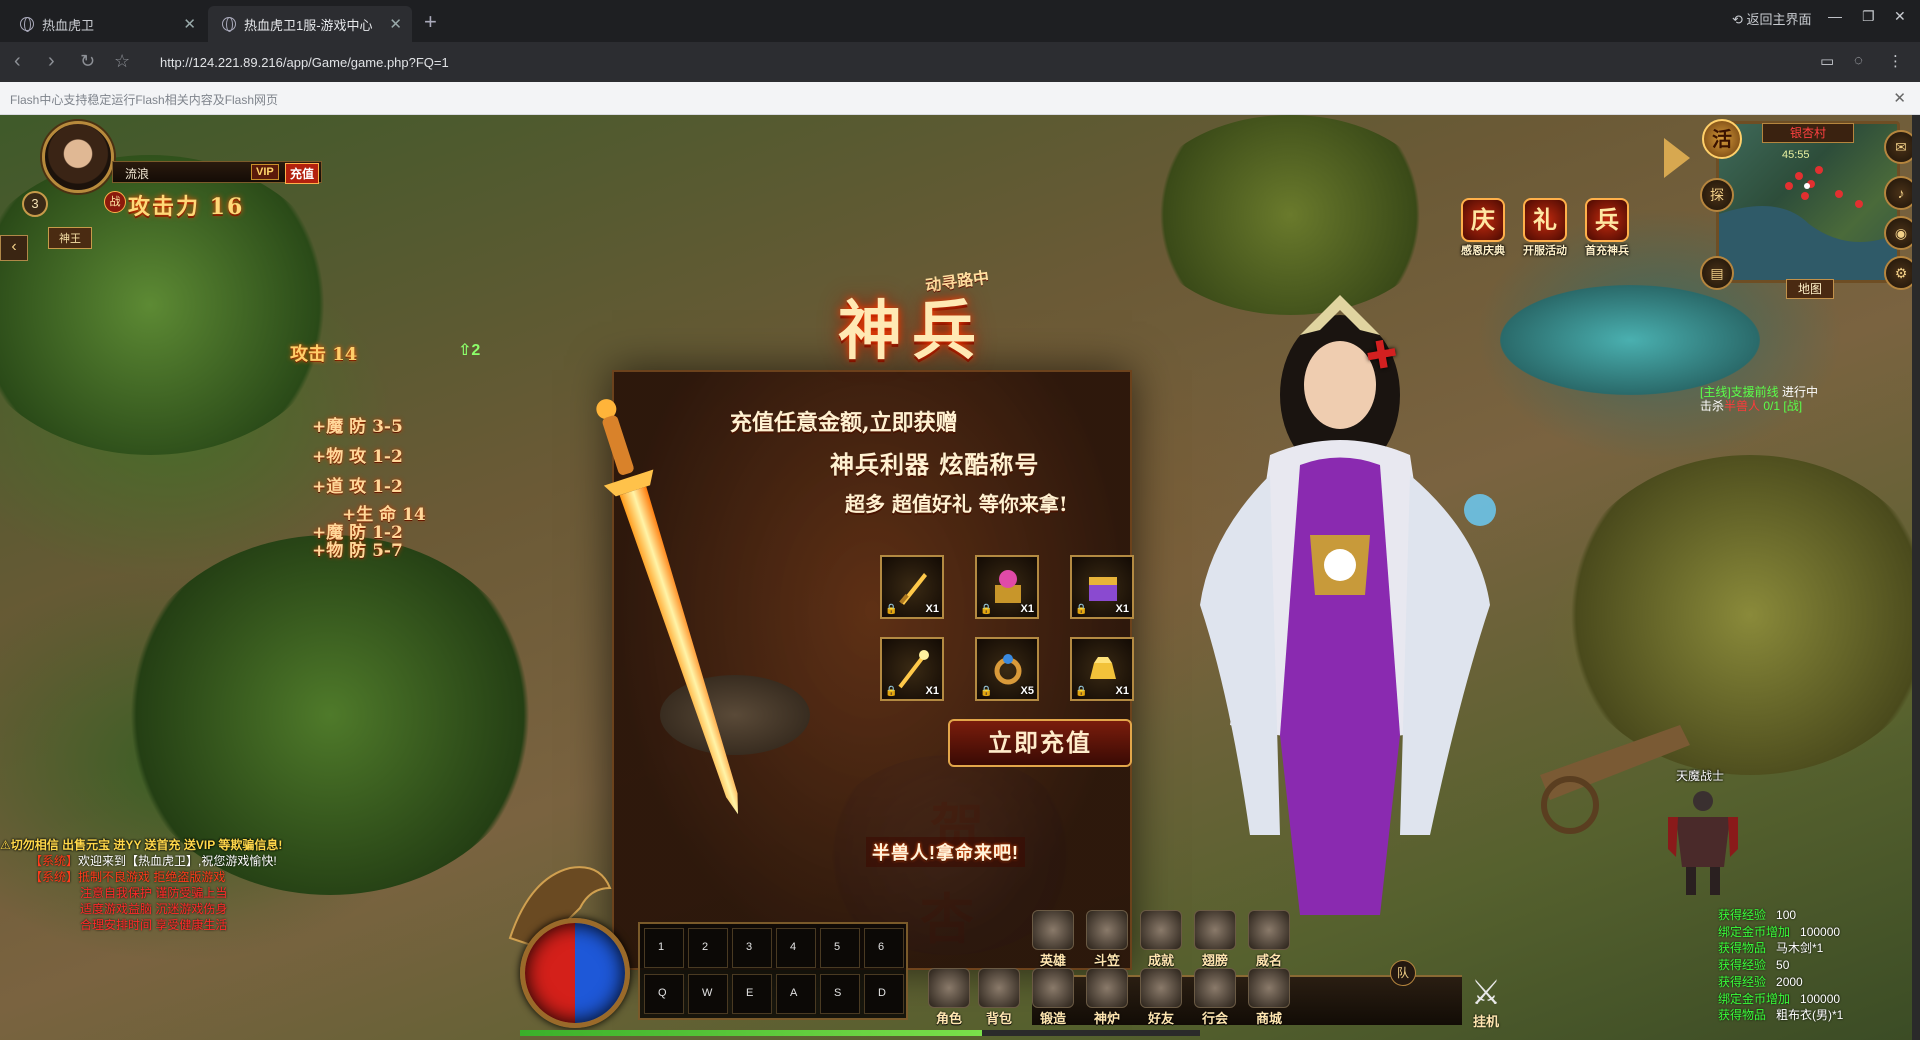 This screenshot has height=1040, width=1920. Describe the element at coordinates (945, 852) in the screenshot. I see `npc-shout-text: 半兽人!拿命来吧!` at that location.